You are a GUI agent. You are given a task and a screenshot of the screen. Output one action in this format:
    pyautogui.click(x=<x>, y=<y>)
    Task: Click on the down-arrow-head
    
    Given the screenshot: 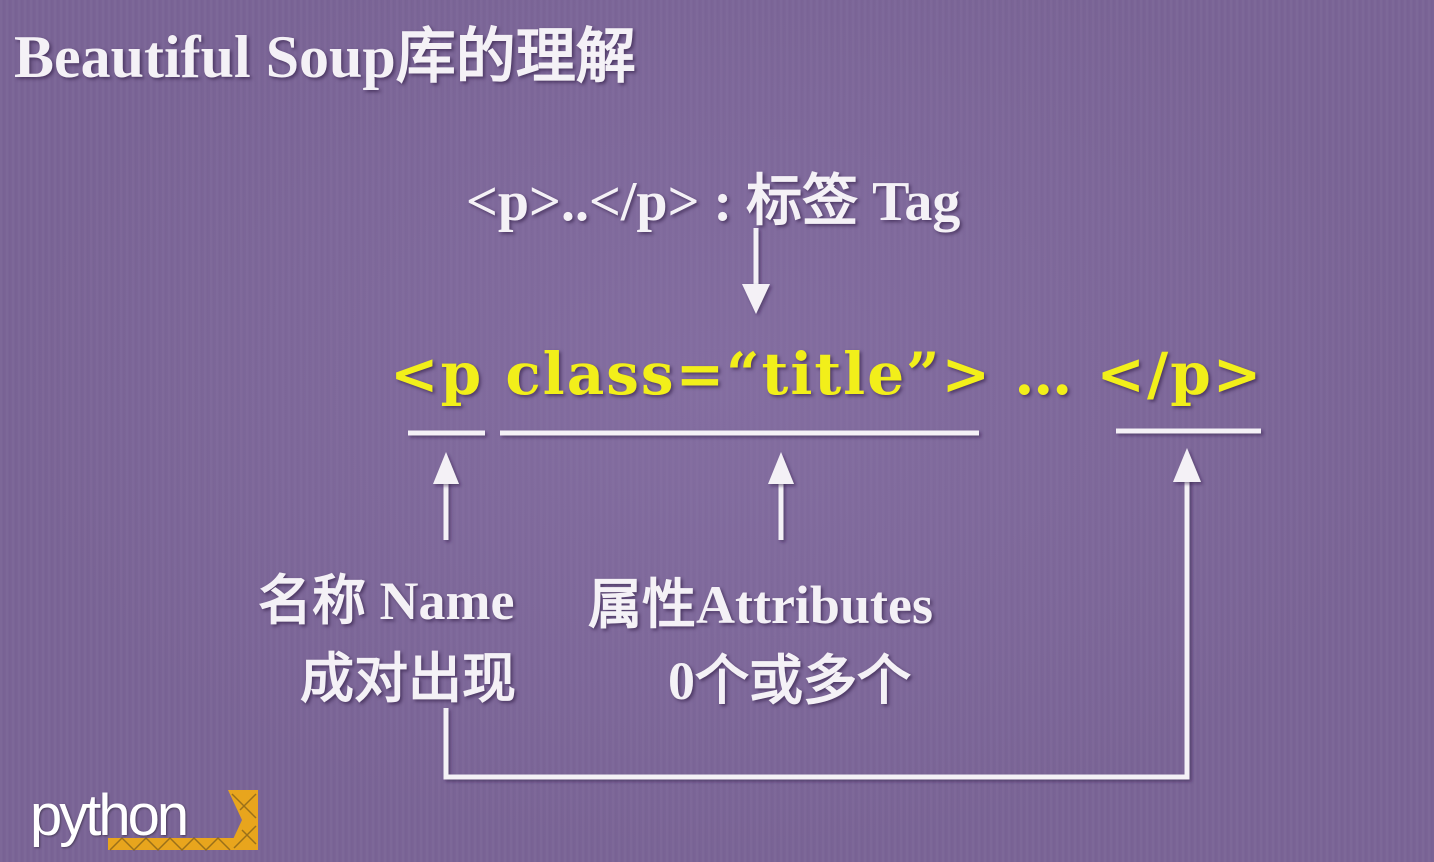 What is the action you would take?
    pyautogui.click(x=756, y=299)
    